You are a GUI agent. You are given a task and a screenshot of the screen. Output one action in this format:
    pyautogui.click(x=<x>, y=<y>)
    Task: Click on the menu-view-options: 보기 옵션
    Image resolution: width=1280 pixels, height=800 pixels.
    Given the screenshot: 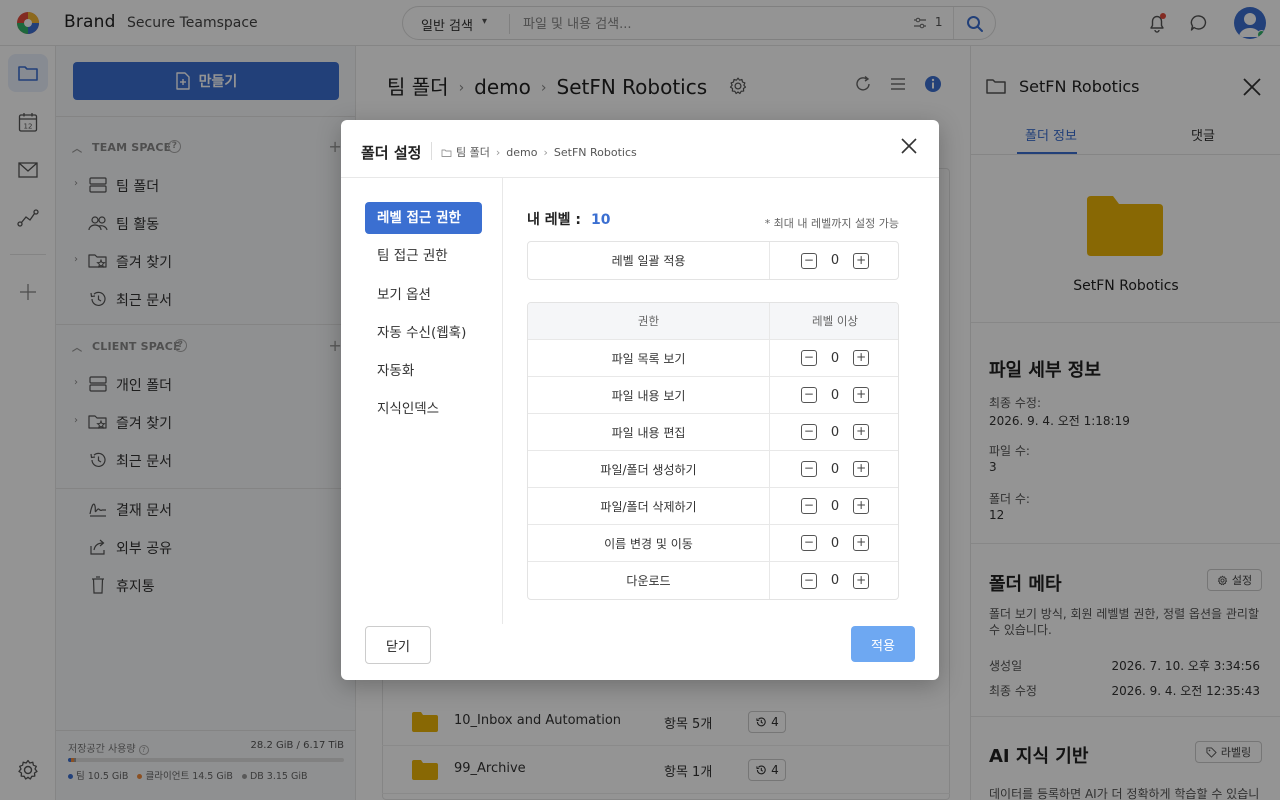 What is the action you would take?
    pyautogui.click(x=423, y=295)
    